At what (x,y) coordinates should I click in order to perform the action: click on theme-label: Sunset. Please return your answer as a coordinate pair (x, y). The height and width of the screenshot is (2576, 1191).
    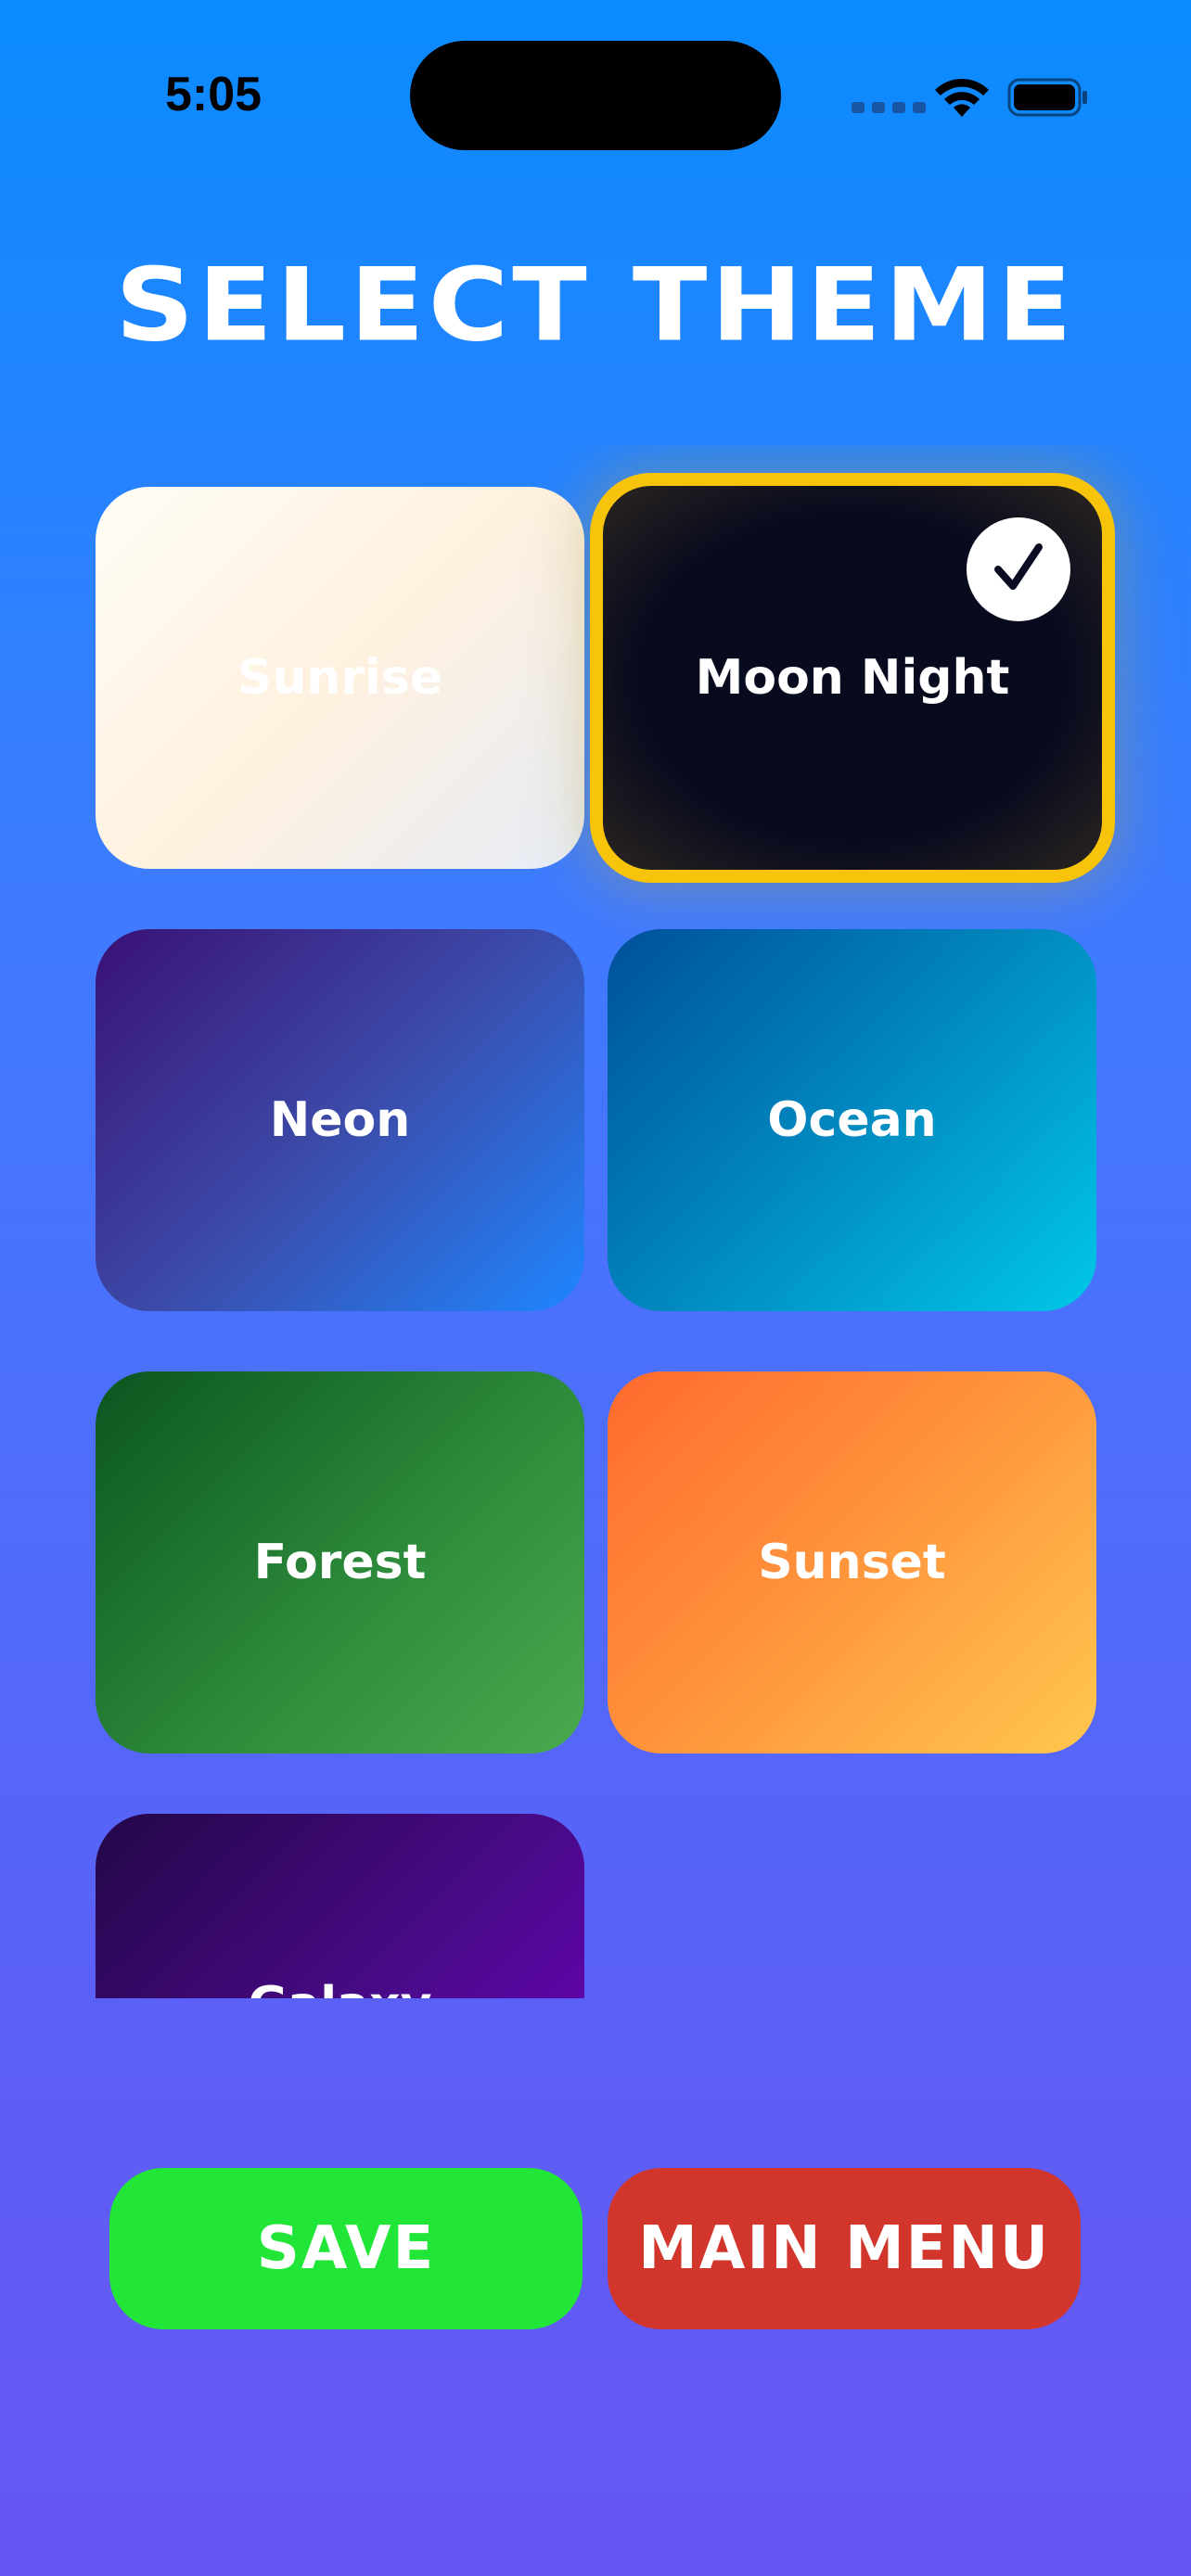
    Looking at the image, I should click on (852, 1562).